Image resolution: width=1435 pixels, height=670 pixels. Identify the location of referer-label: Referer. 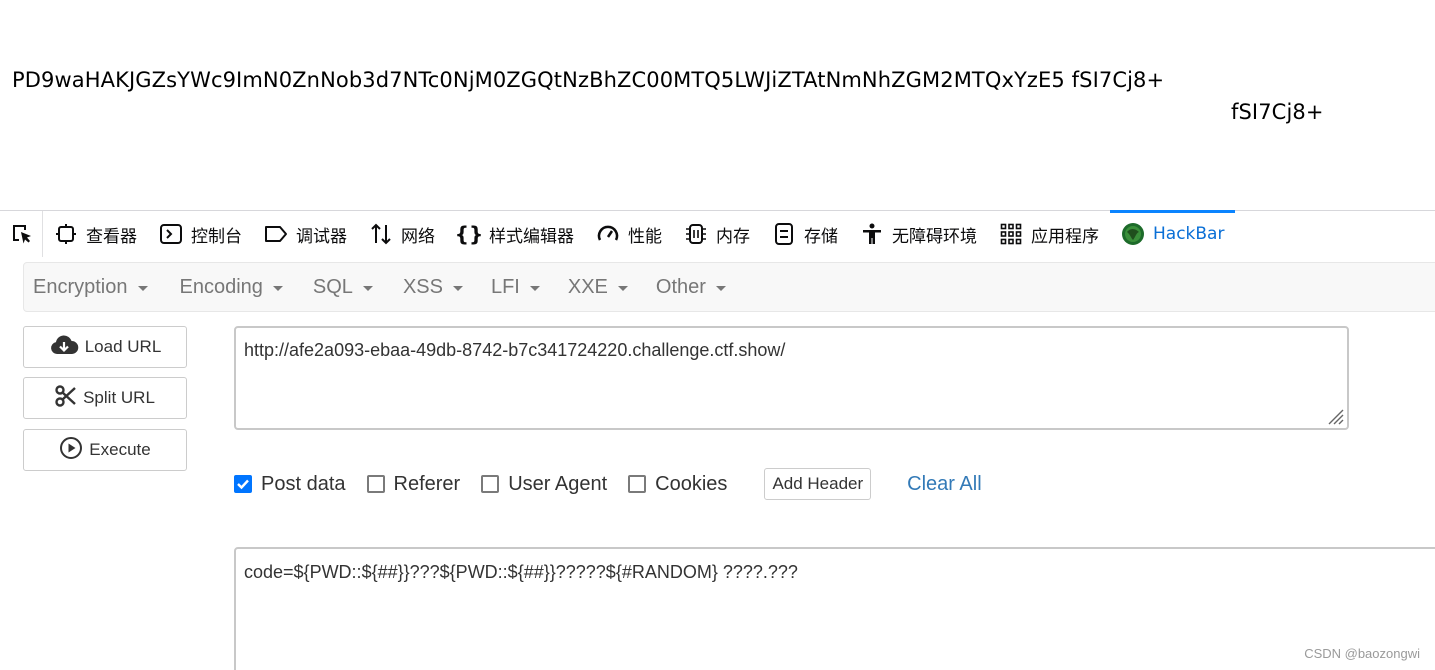
(427, 483).